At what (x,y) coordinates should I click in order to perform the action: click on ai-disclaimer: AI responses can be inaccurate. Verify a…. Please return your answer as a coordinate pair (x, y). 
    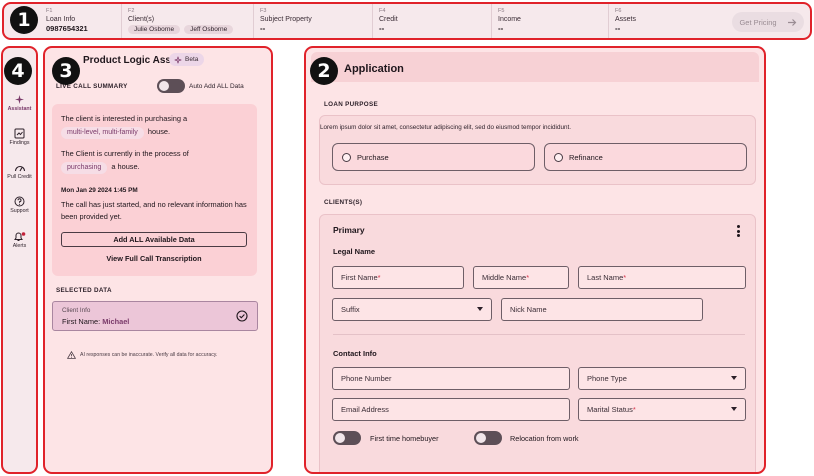
    Looking at the image, I should click on (142, 355).